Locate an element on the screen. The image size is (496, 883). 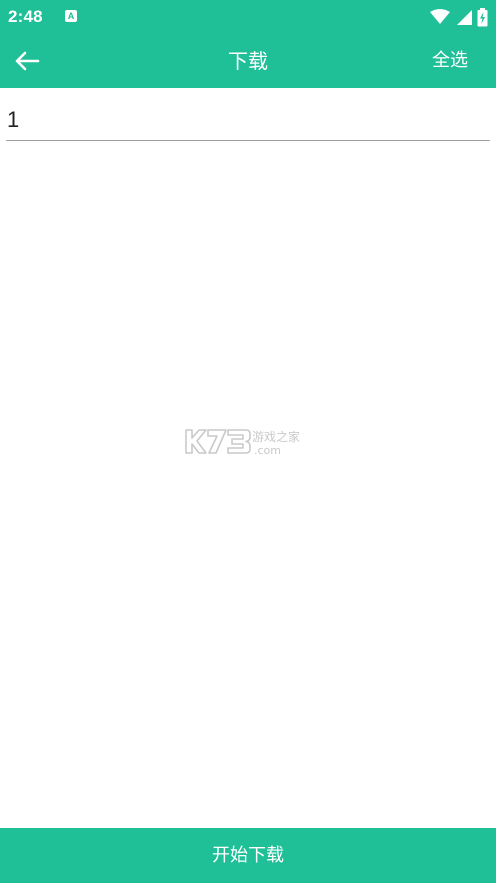
select-all-button: 全选 is located at coordinates (450, 61).